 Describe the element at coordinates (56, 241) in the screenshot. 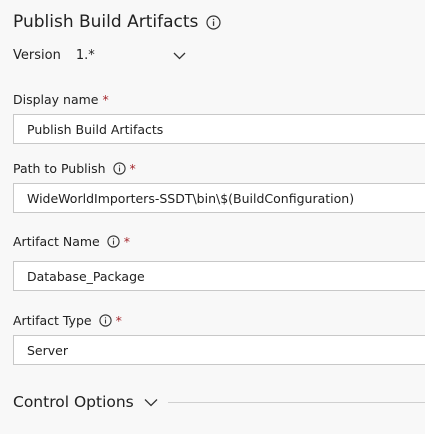

I see `artifact-name-label-text: Artifact Name` at that location.